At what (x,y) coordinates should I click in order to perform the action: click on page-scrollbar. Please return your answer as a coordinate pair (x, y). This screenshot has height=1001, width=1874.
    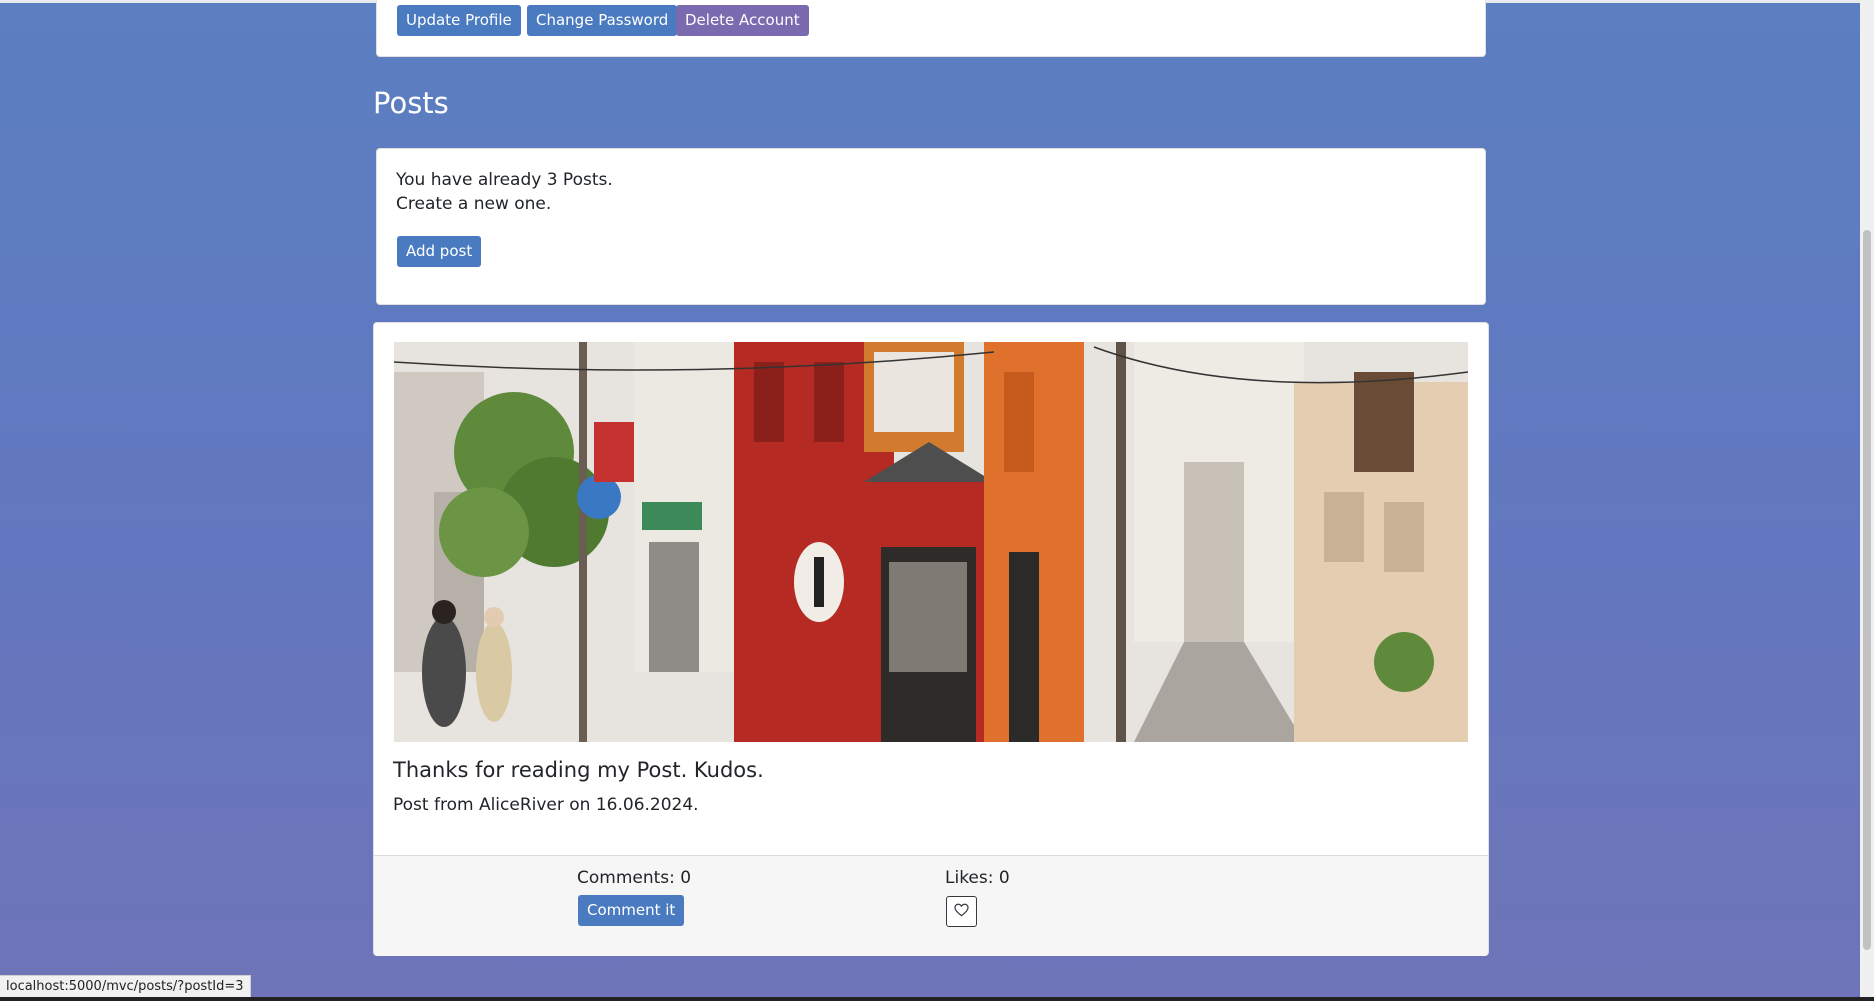
    Looking at the image, I should click on (1867, 500).